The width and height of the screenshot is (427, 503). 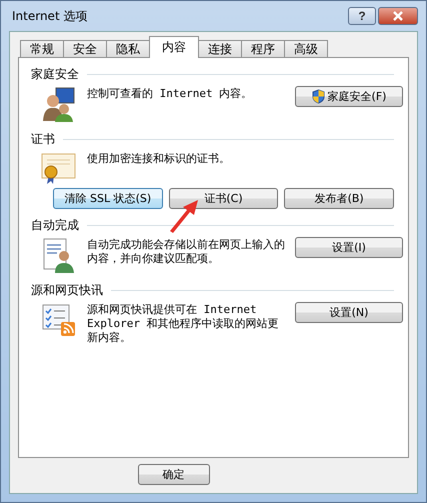 I want to click on close-icon, so click(x=398, y=16).